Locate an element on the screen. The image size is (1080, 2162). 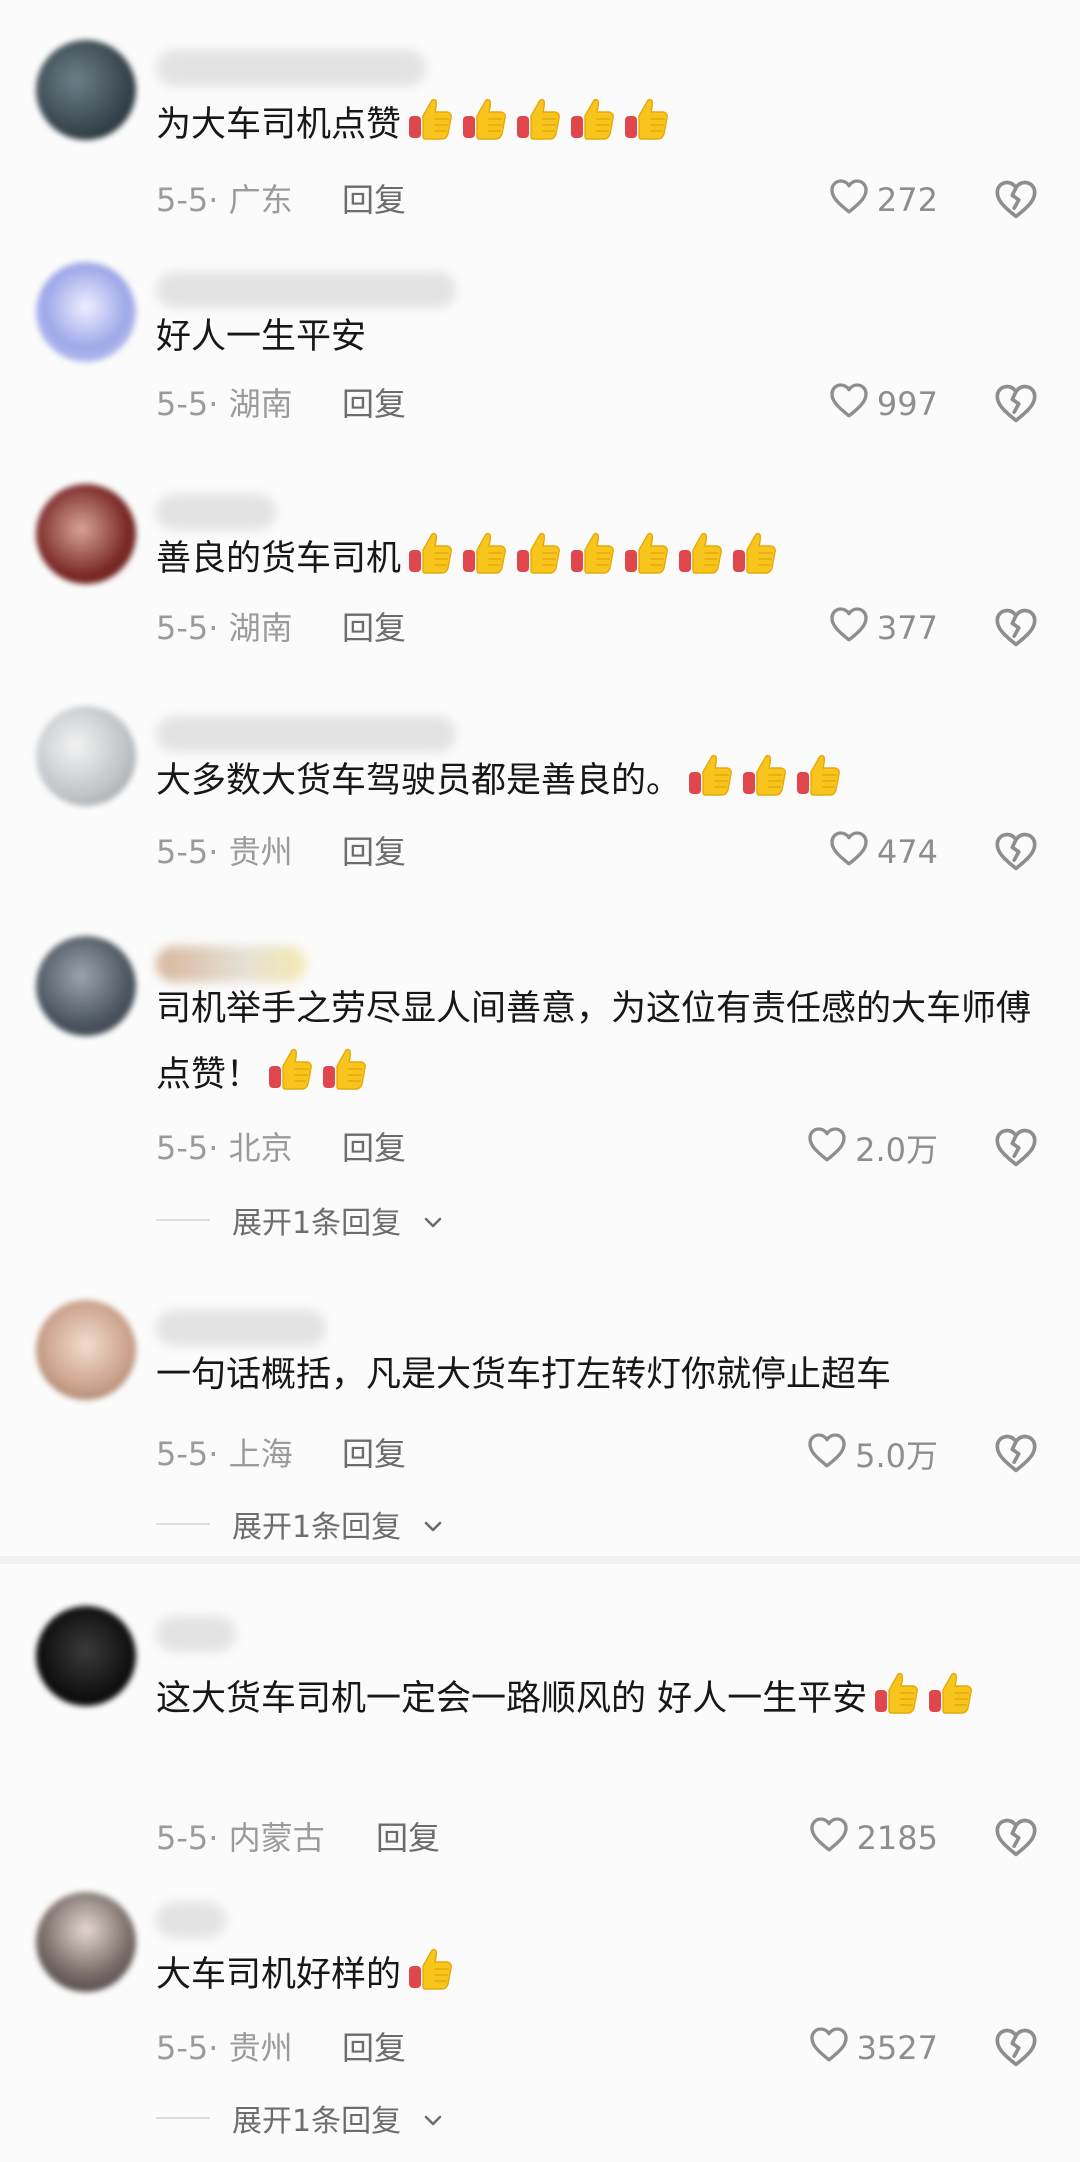
like-count: 2.0万 is located at coordinates (896, 1150).